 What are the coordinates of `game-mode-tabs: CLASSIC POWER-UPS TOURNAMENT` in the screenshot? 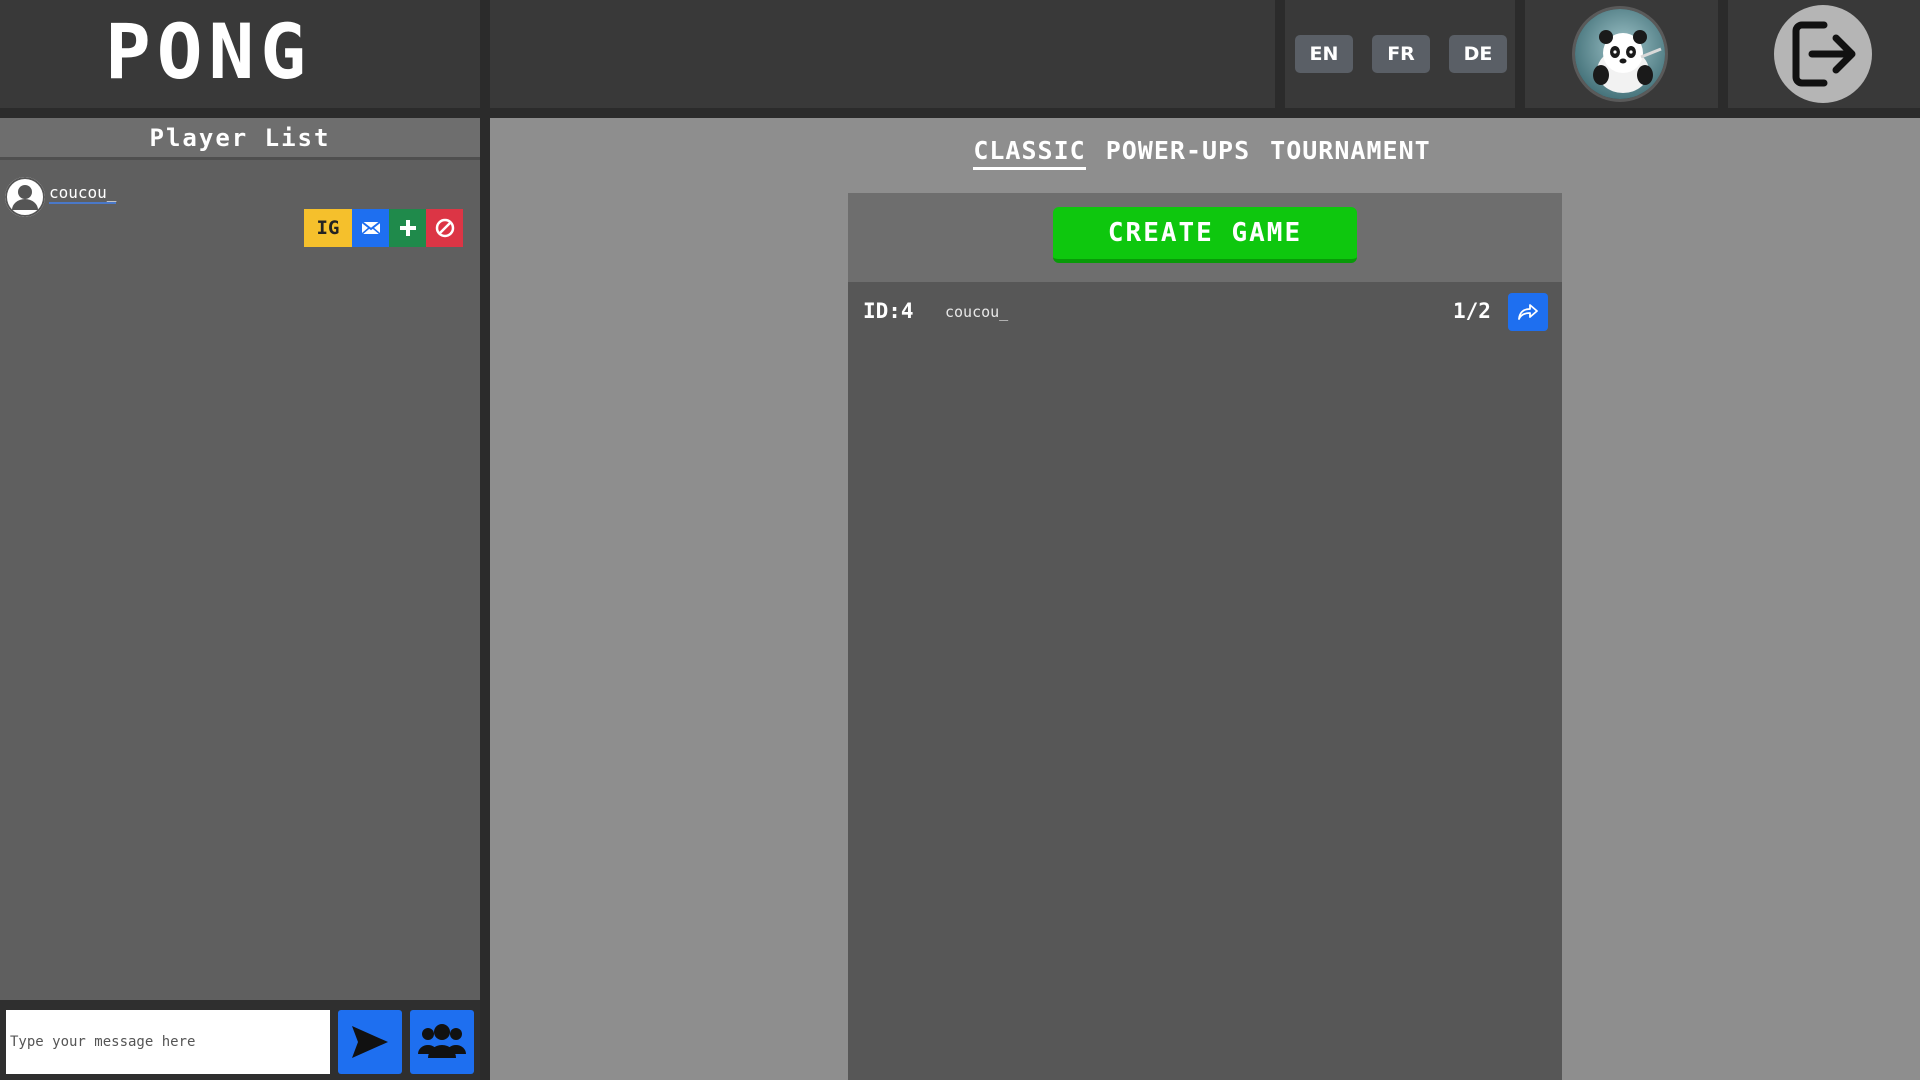 It's located at (1202, 153).